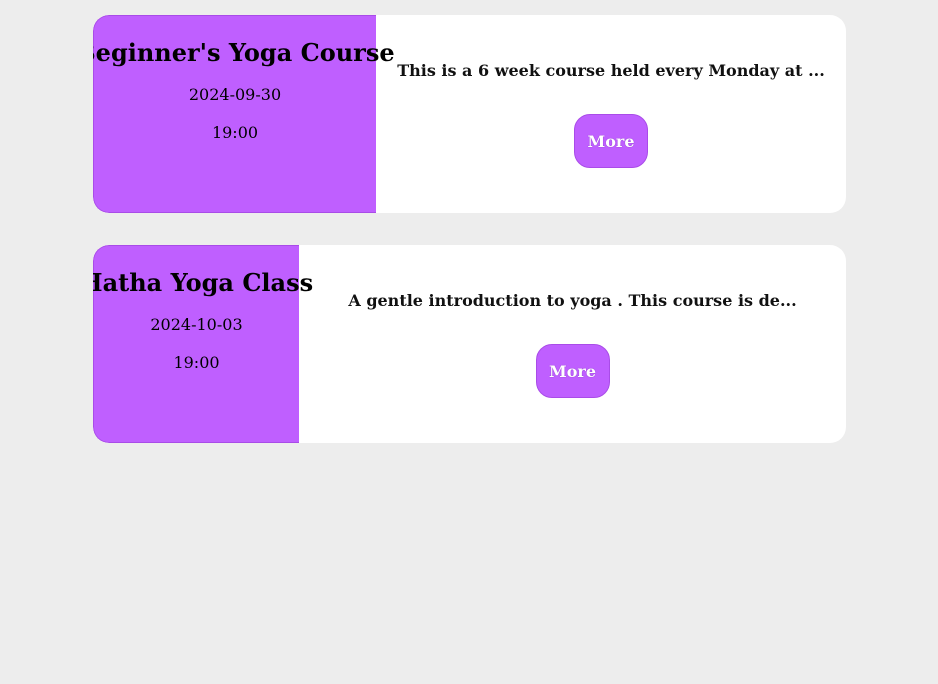  I want to click on course-date: 2024-10-03, so click(196, 324).